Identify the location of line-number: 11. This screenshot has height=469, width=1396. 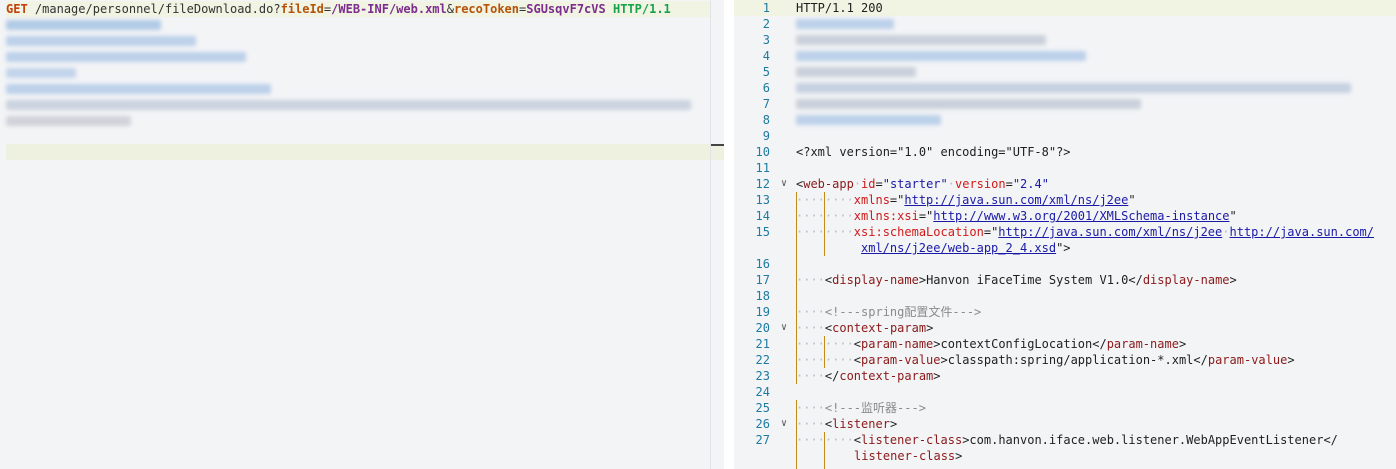
(762, 168).